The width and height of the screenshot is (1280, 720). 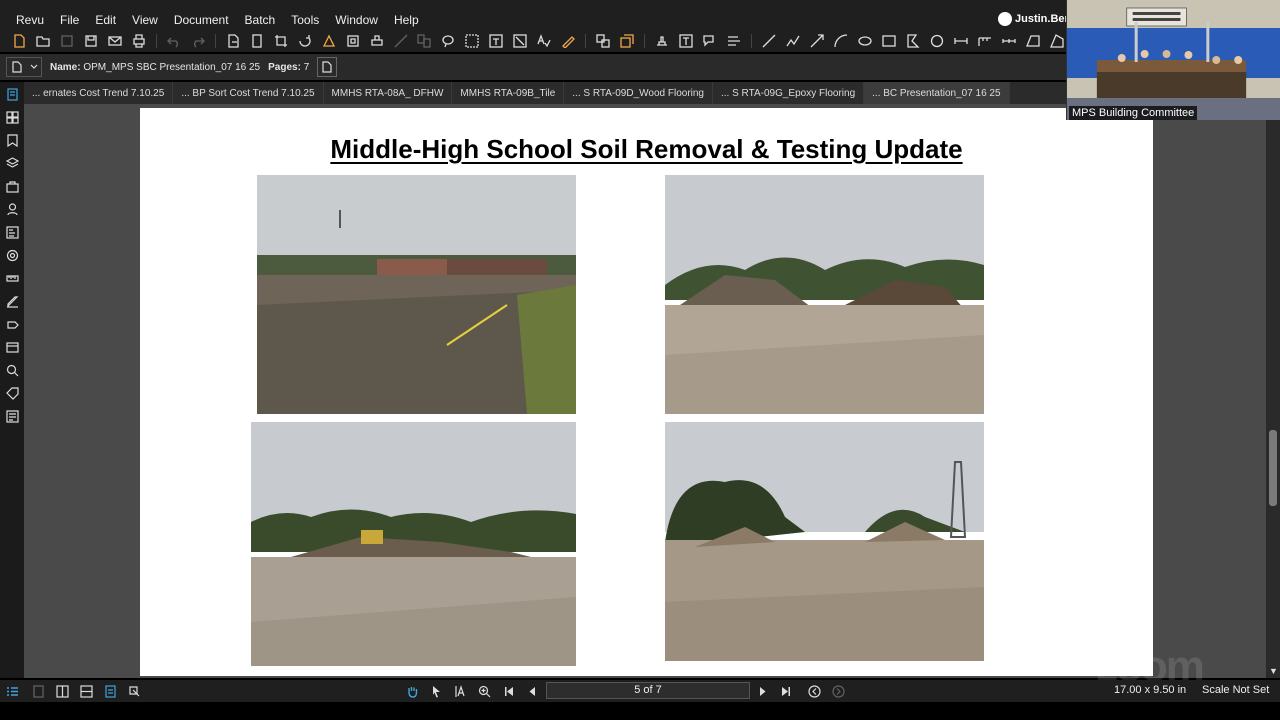 What do you see at coordinates (841, 41) in the screenshot?
I see `arc-icon` at bounding box center [841, 41].